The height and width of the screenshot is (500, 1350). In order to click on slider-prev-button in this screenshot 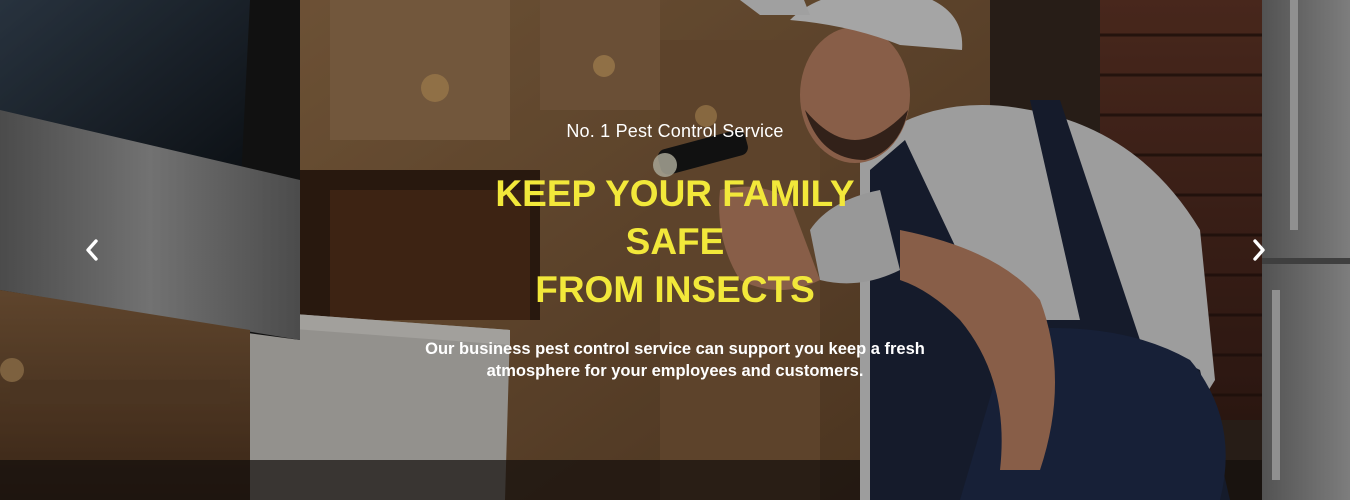, I will do `click(92, 250)`.